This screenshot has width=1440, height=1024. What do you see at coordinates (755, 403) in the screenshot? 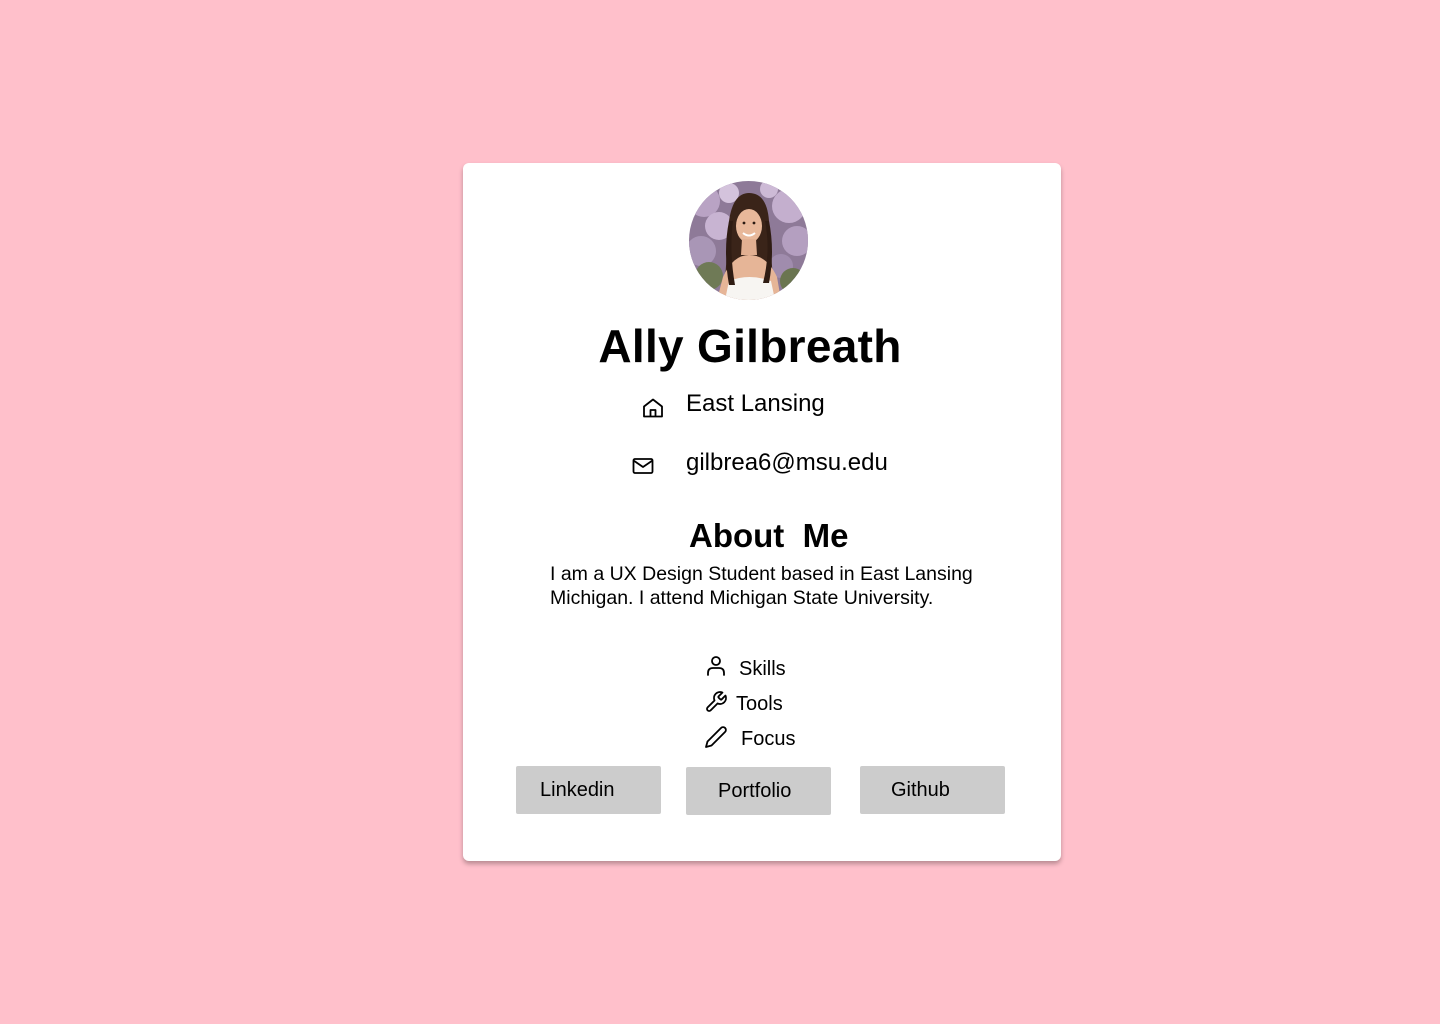
I see `location-text: East Lansing` at bounding box center [755, 403].